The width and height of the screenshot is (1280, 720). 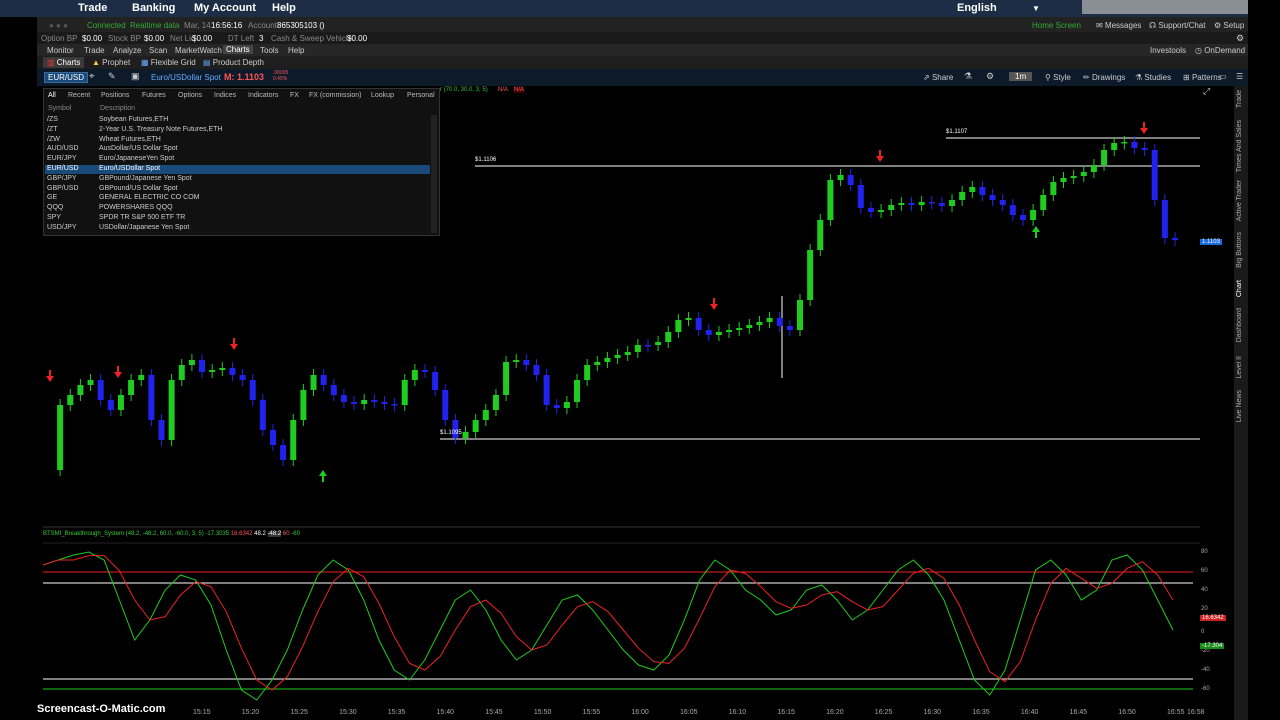 I want to click on side-tab-trade: Trade, so click(x=1239, y=99).